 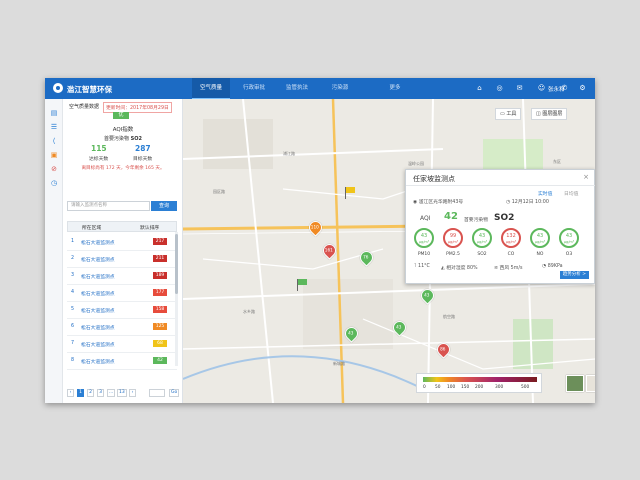 I want to click on legend-tick: 100, so click(x=451, y=387).